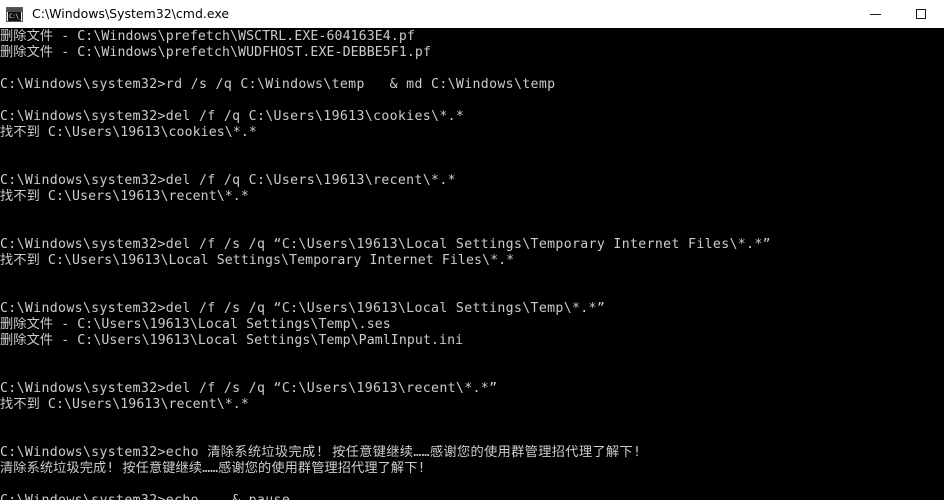 The image size is (944, 500). I want to click on window-title: C:\Windows\System32\cmd.exe, so click(131, 13).